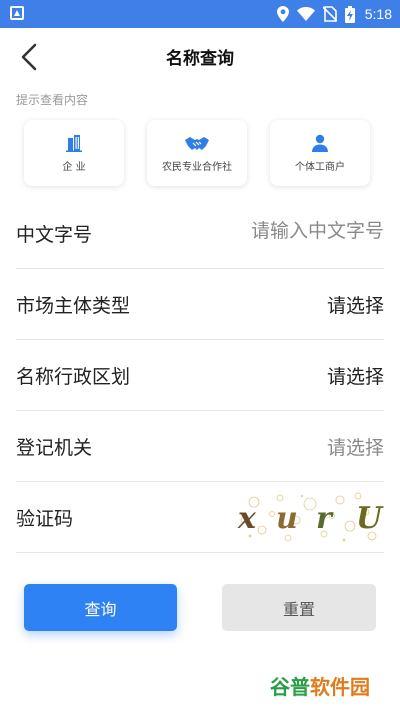 Image resolution: width=400 pixels, height=710 pixels. Describe the element at coordinates (299, 607) in the screenshot. I see `reset-button: 重置` at that location.